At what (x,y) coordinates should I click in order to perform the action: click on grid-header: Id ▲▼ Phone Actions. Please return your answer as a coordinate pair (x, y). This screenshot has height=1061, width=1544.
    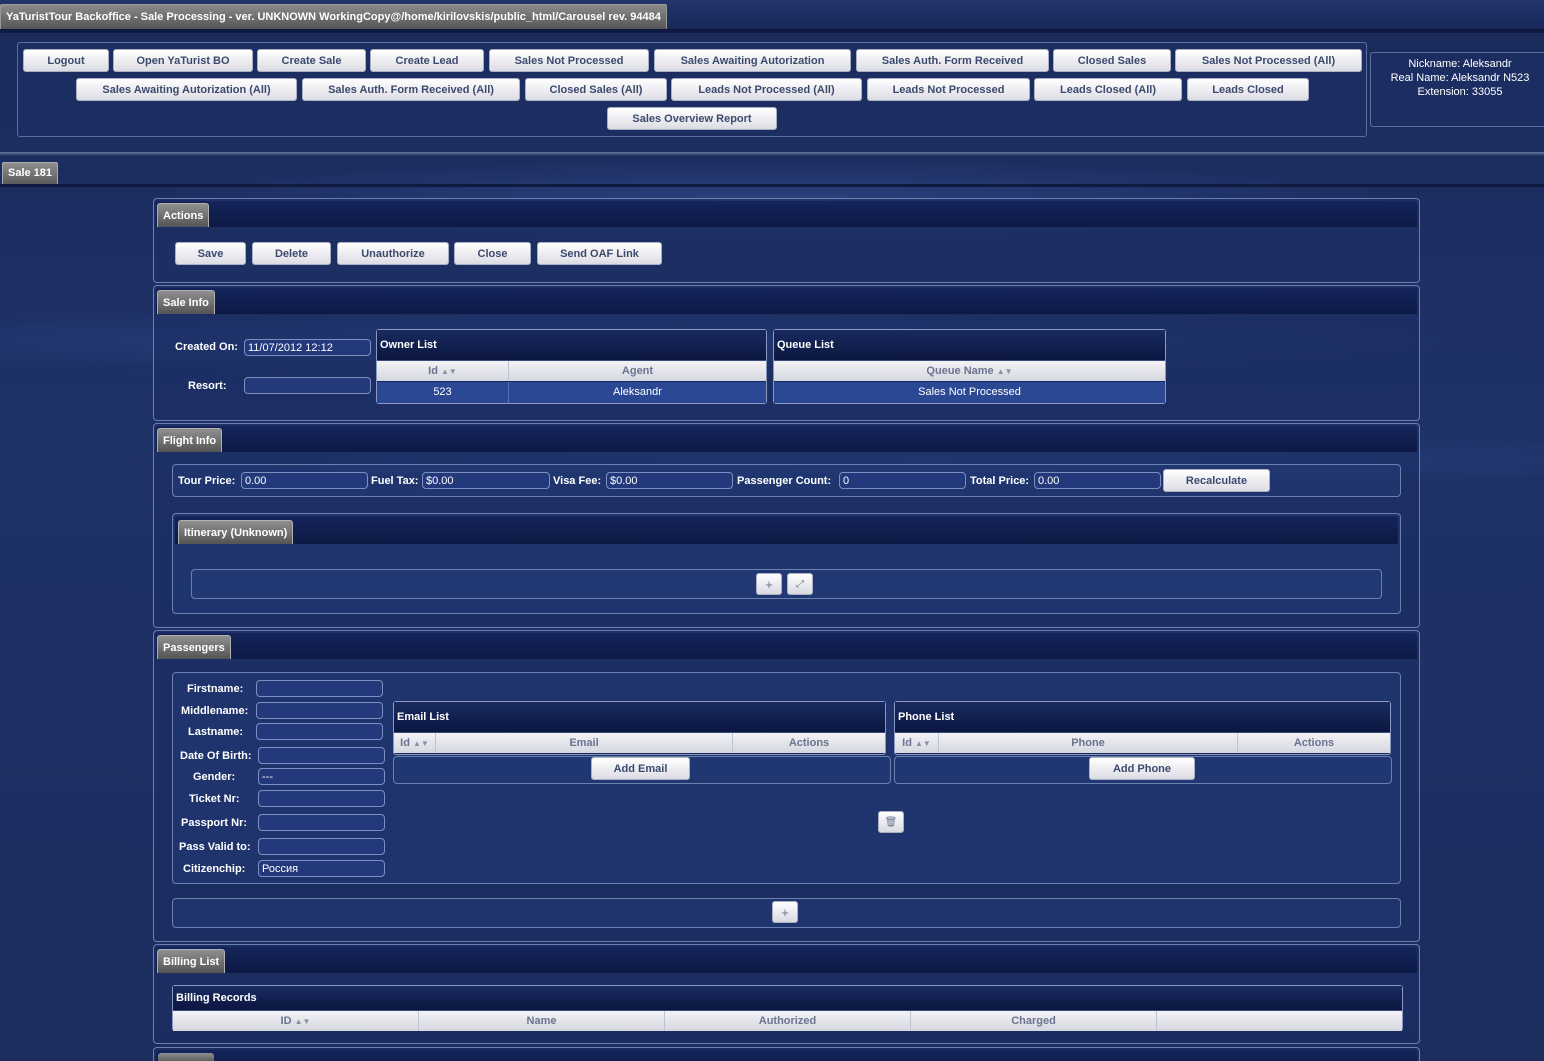
    Looking at the image, I should click on (1142, 743).